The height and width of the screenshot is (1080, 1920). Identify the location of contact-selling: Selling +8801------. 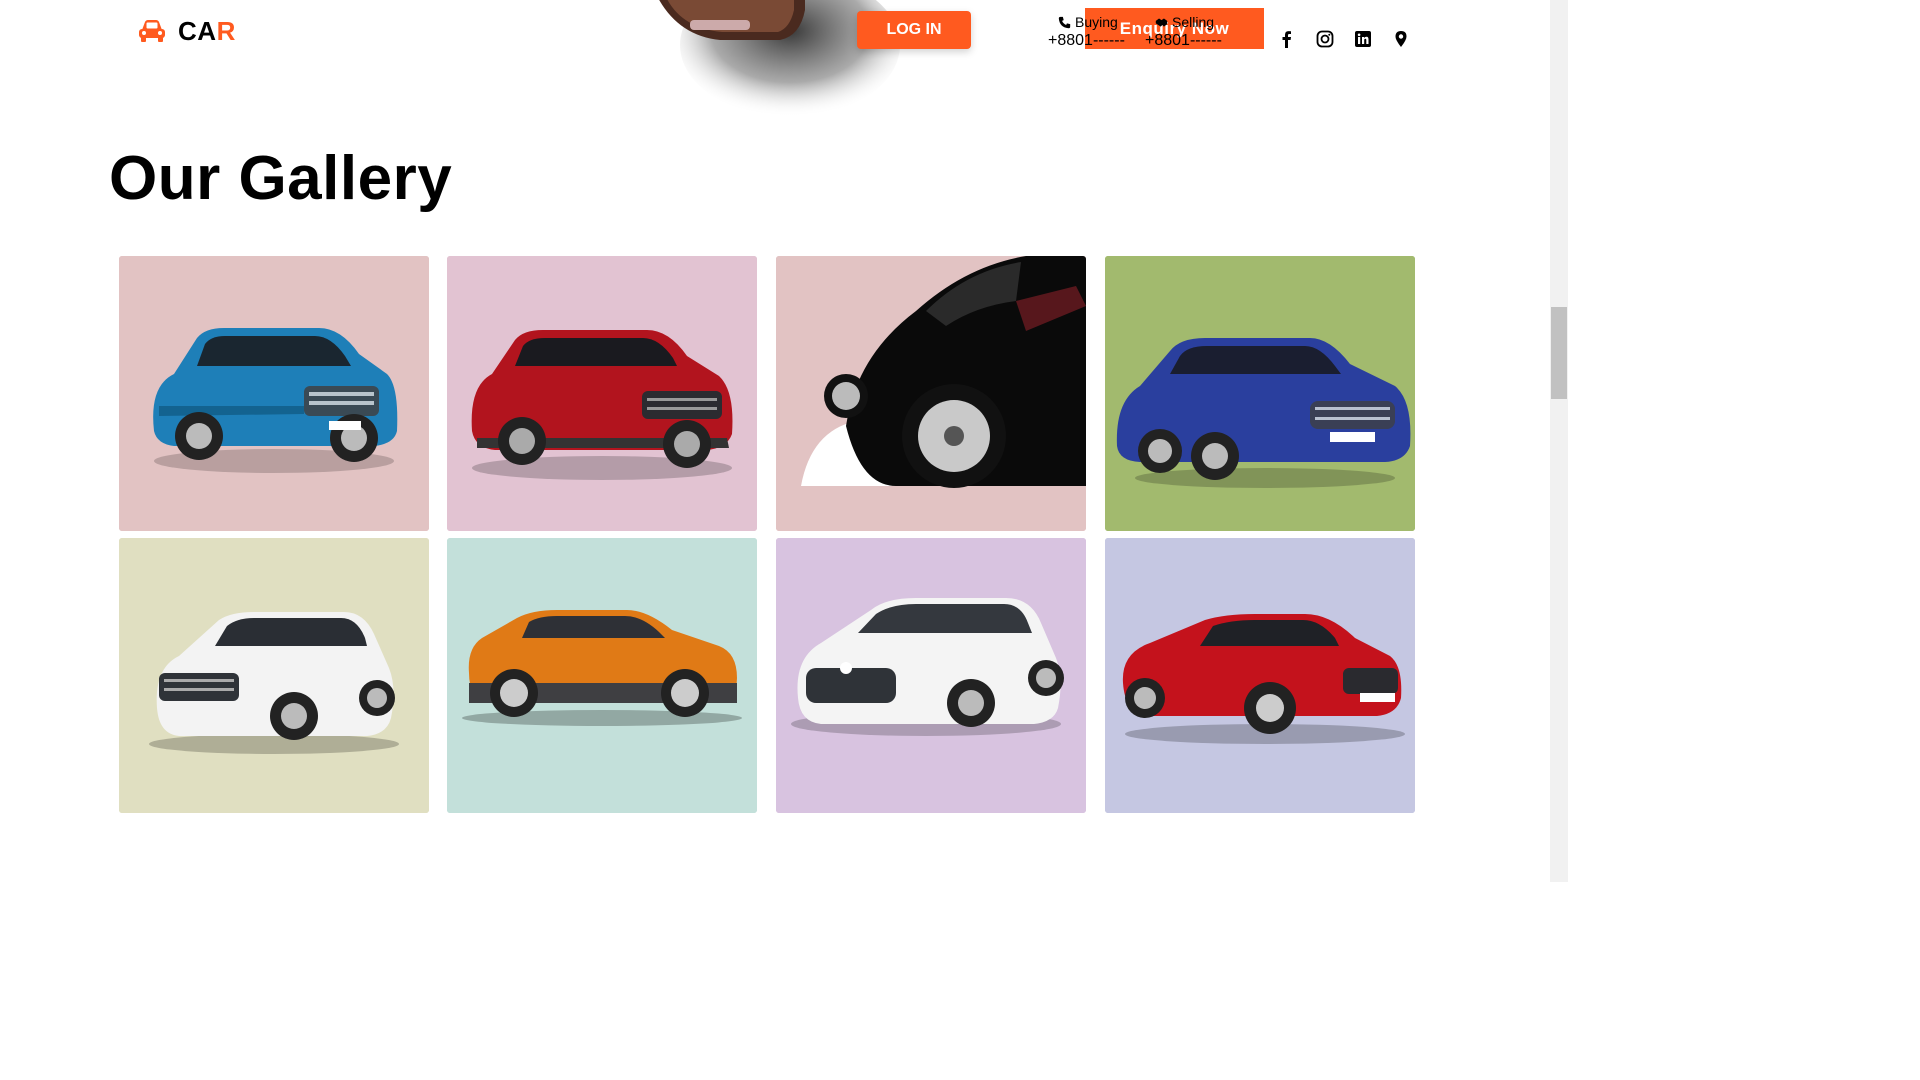
(1183, 32).